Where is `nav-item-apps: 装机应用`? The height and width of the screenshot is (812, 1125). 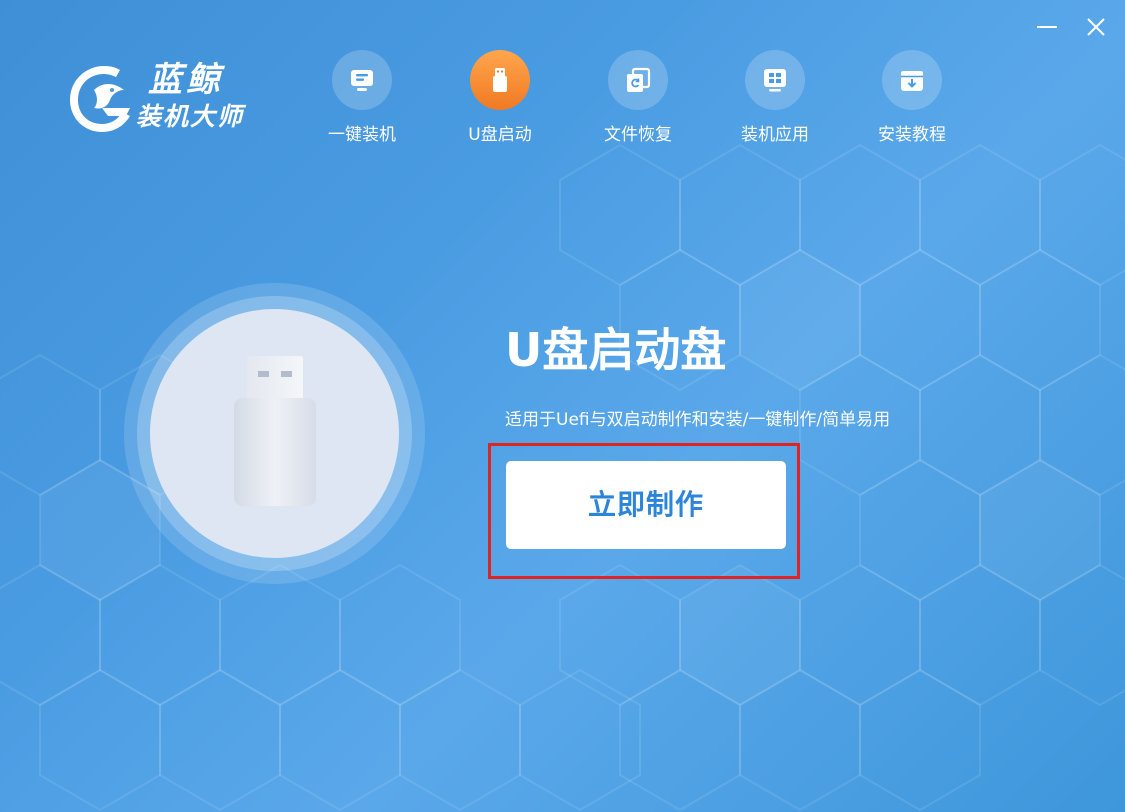 nav-item-apps: 装机应用 is located at coordinates (775, 100).